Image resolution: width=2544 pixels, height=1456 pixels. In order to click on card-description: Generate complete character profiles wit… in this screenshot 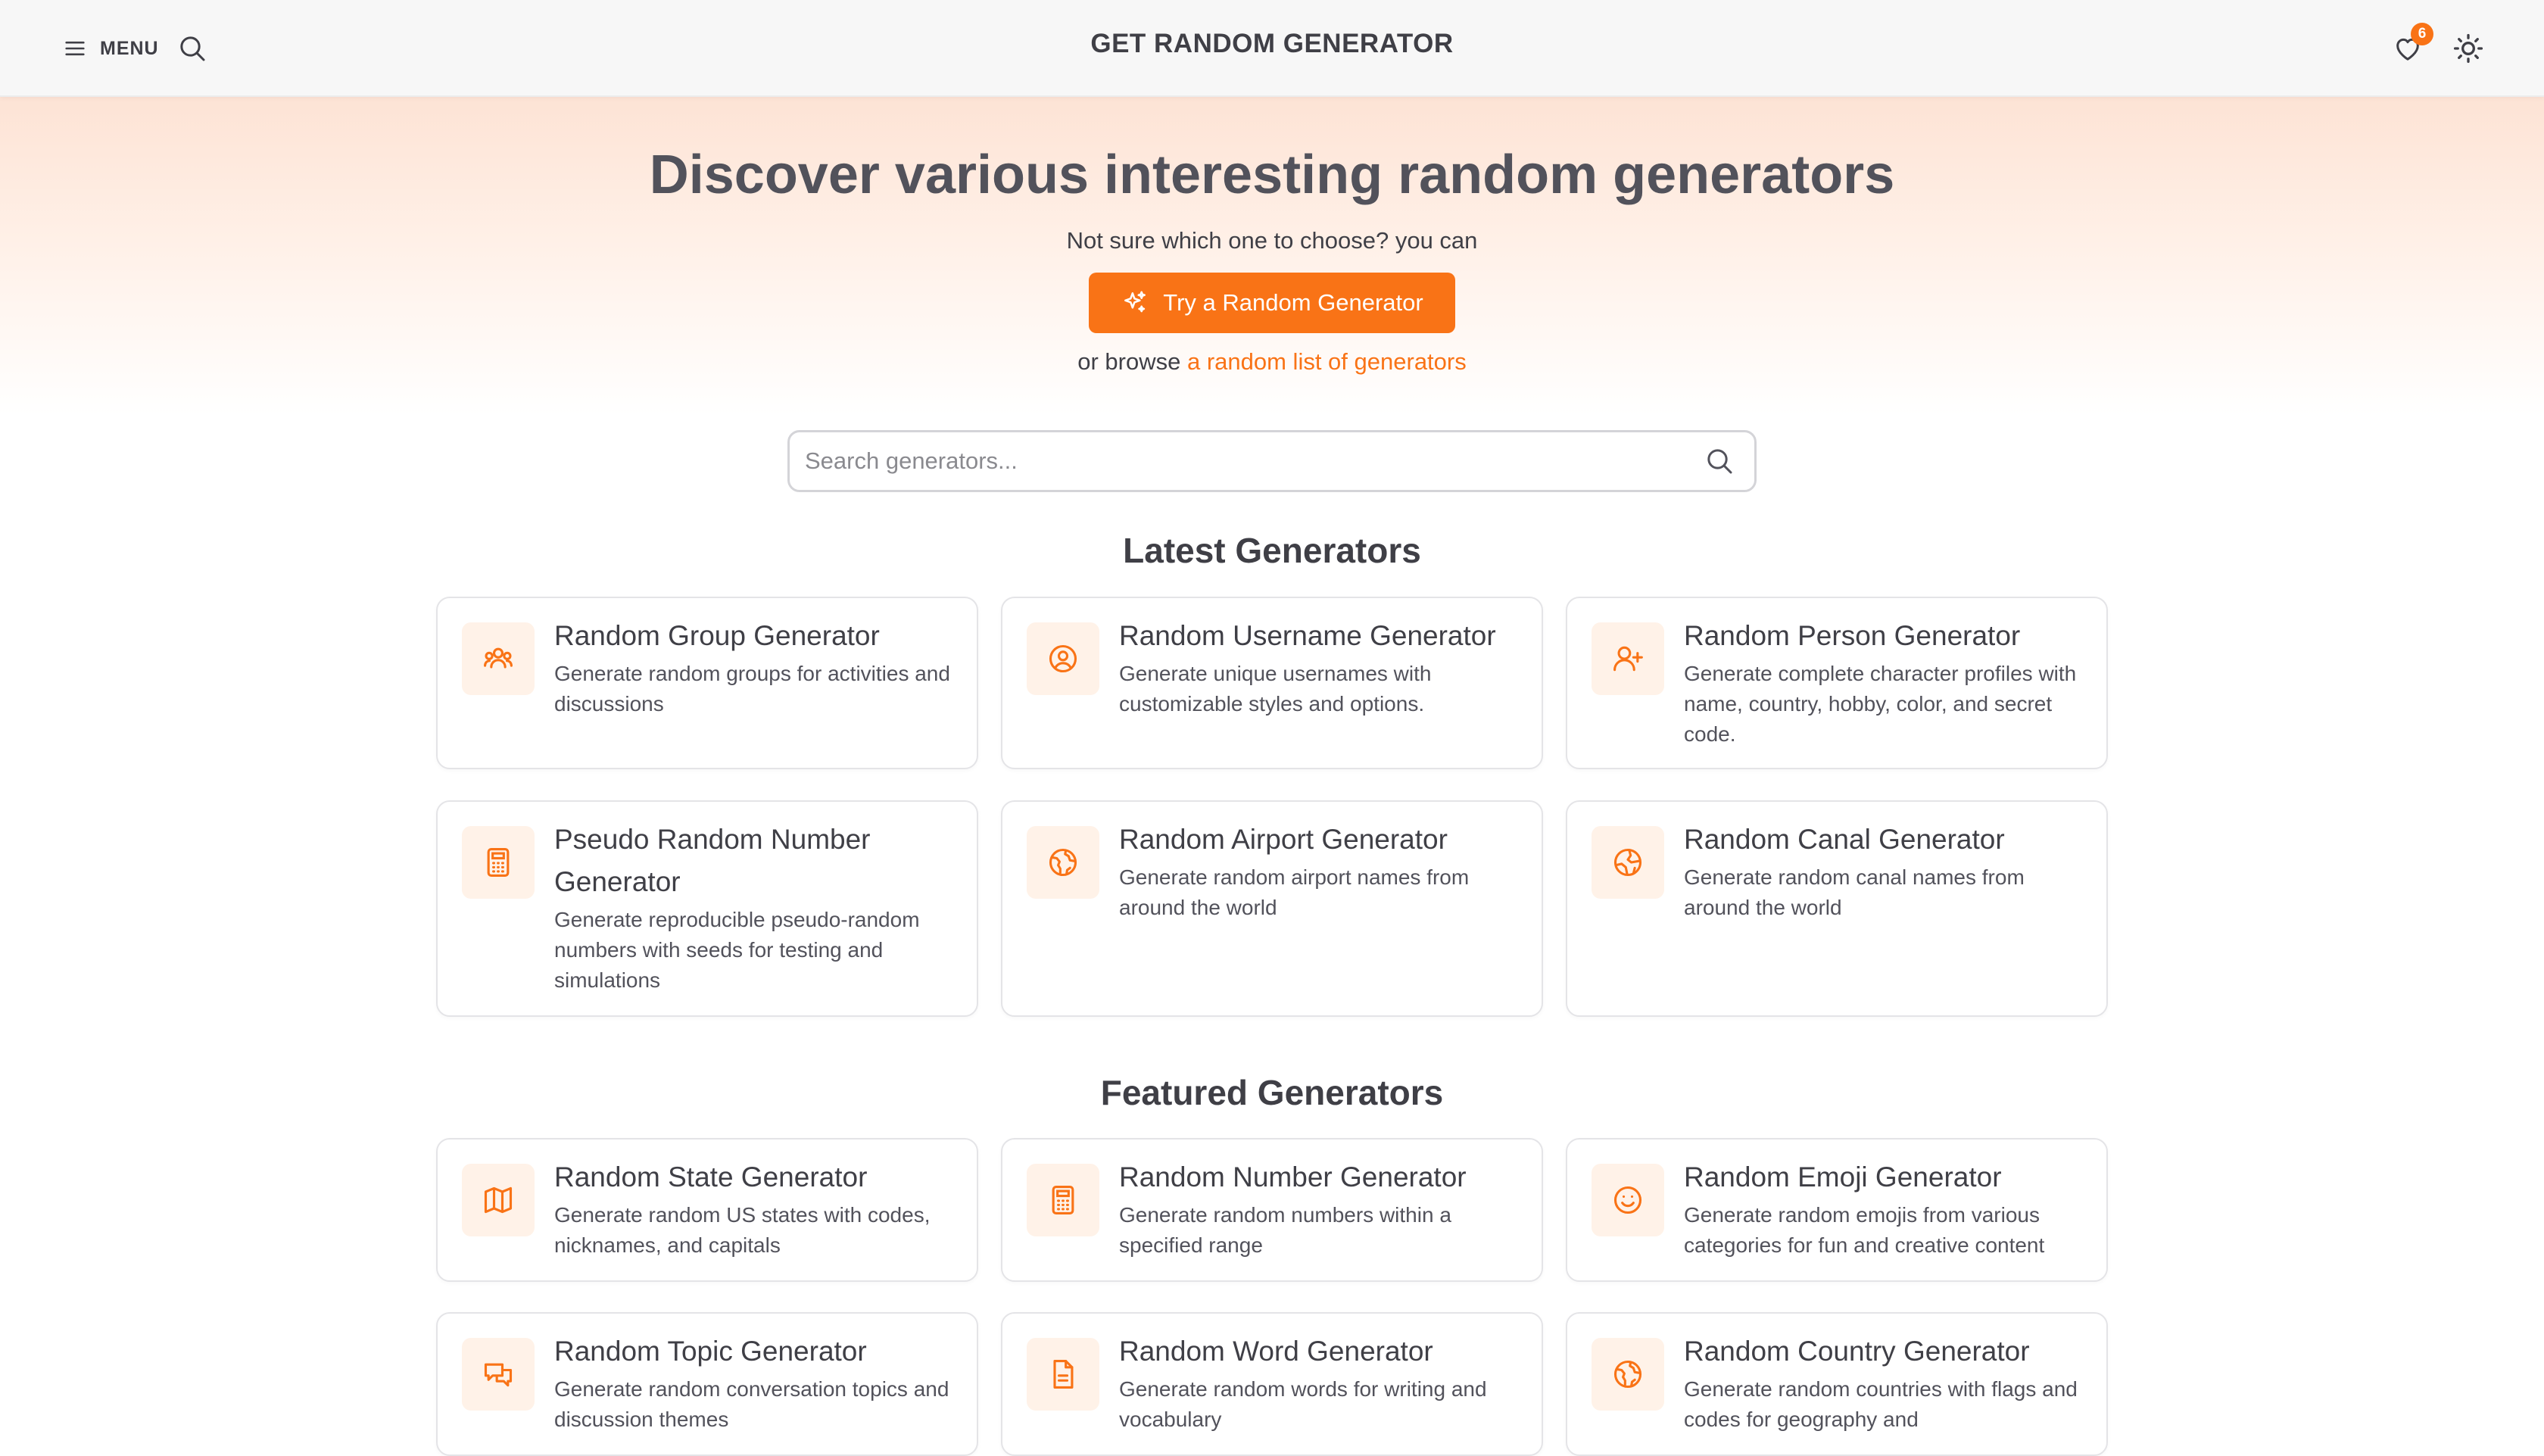, I will do `click(1880, 704)`.